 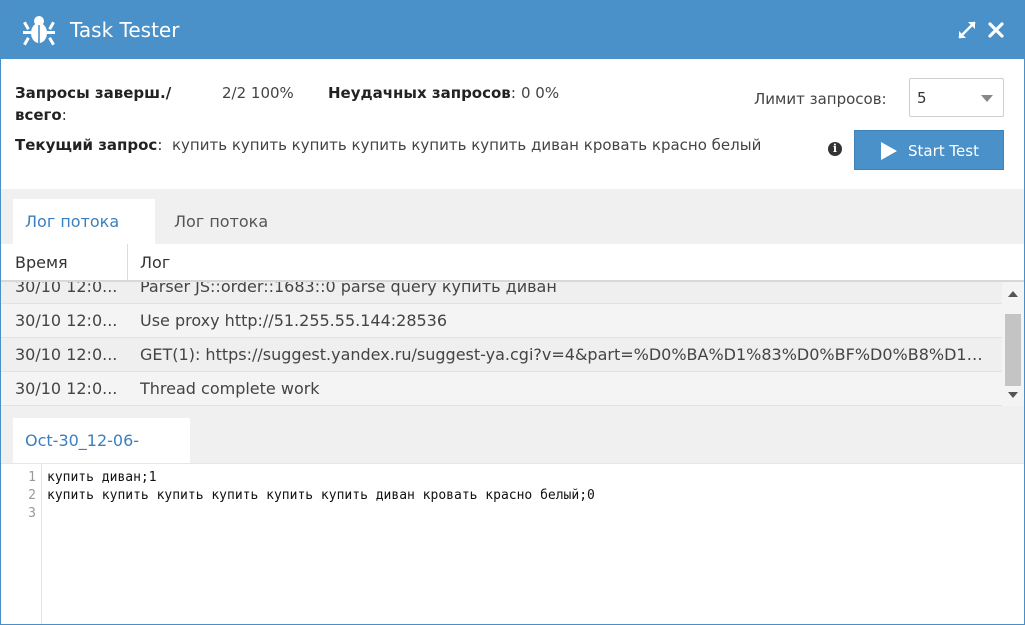 I want to click on tab-csv-file: Oct-30_12-06-57.csv, so click(x=101, y=456).